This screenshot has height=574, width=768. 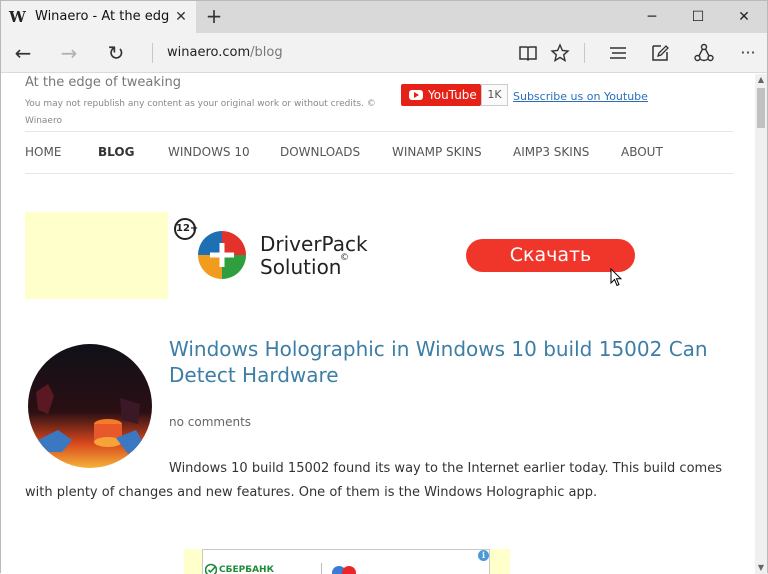 I want to click on subscribe-youtube-link: Subscribe us on Youtube, so click(x=580, y=97).